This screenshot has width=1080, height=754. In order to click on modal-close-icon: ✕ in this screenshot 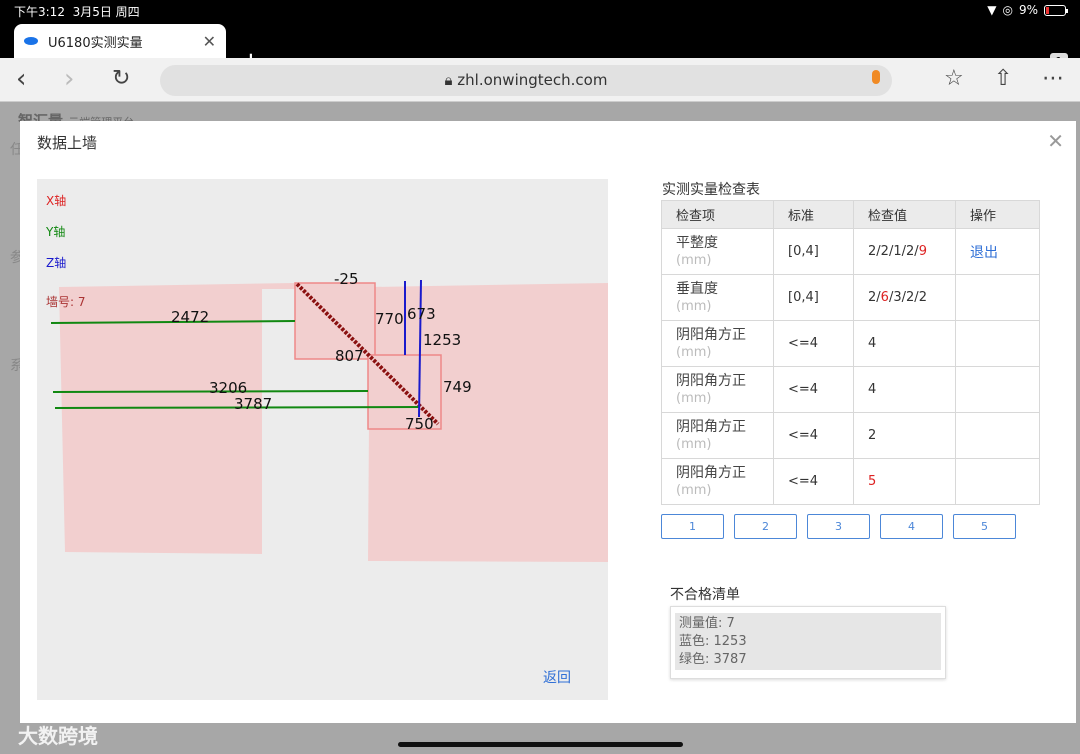, I will do `click(1055, 141)`.